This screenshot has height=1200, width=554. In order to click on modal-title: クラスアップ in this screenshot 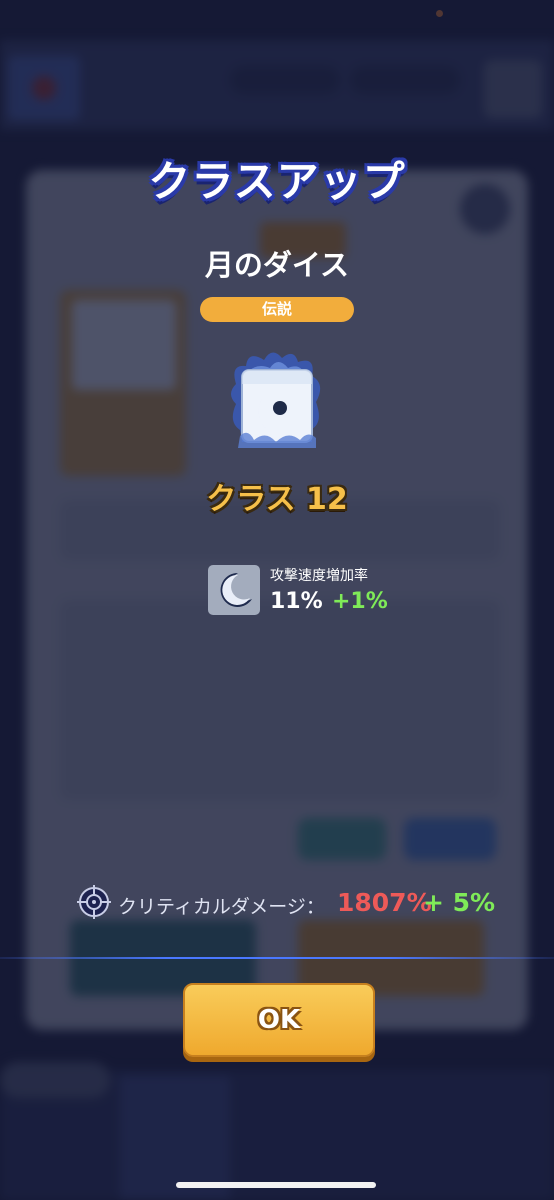, I will do `click(277, 181)`.